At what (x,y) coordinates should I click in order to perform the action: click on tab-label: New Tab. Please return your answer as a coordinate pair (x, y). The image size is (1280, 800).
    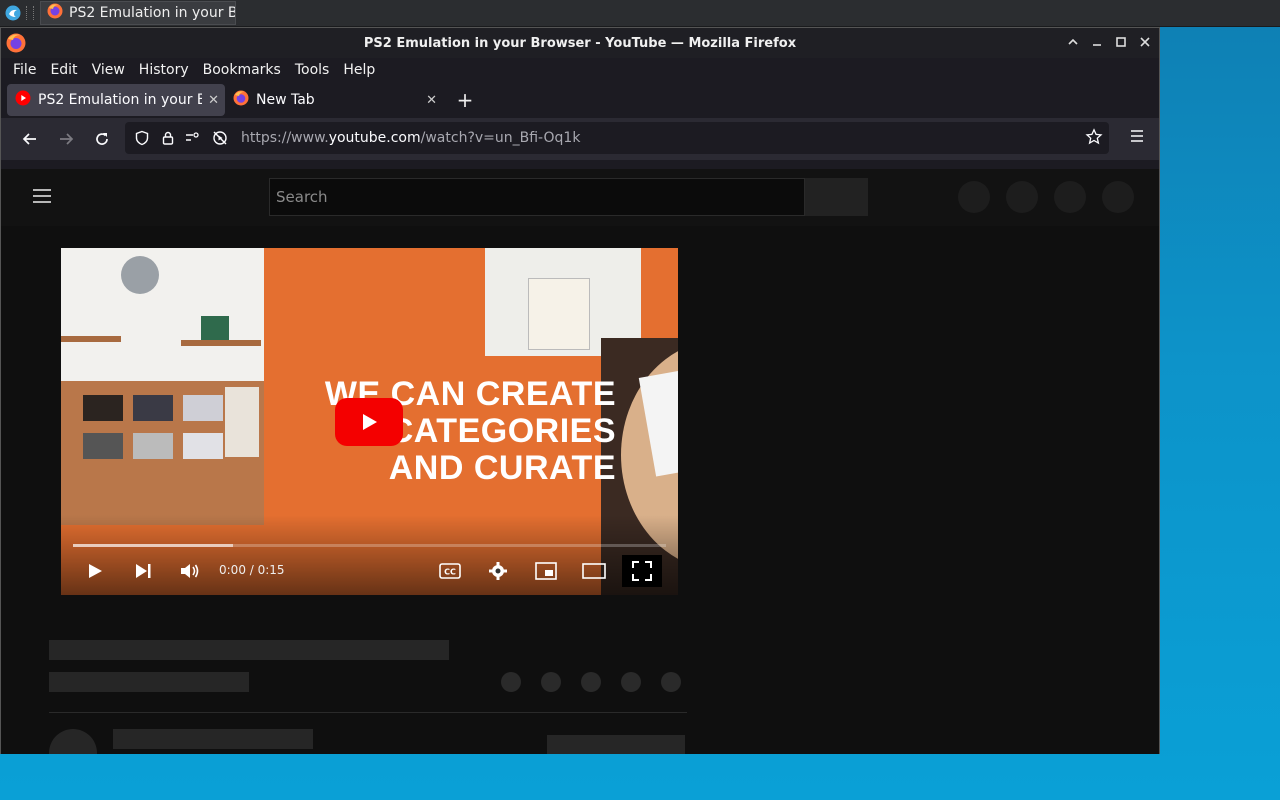
    Looking at the image, I should click on (285, 100).